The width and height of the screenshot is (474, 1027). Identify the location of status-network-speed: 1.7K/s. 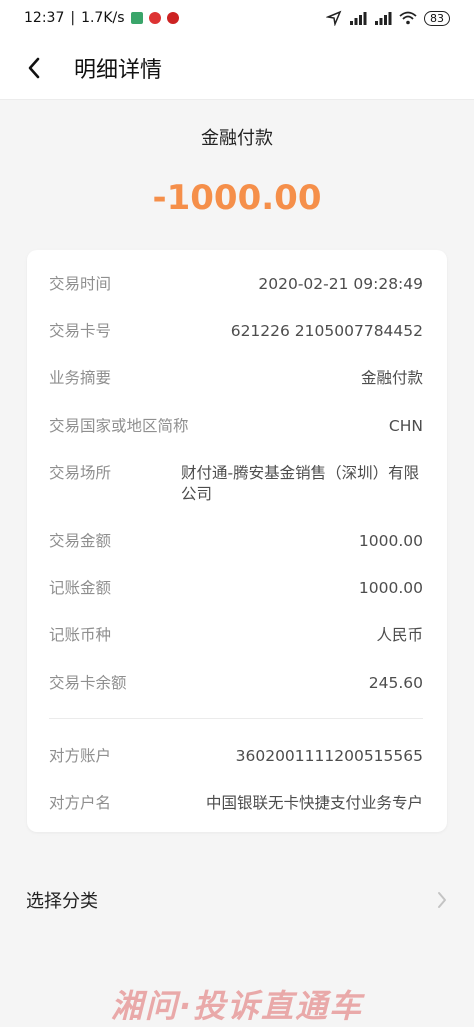
(103, 18).